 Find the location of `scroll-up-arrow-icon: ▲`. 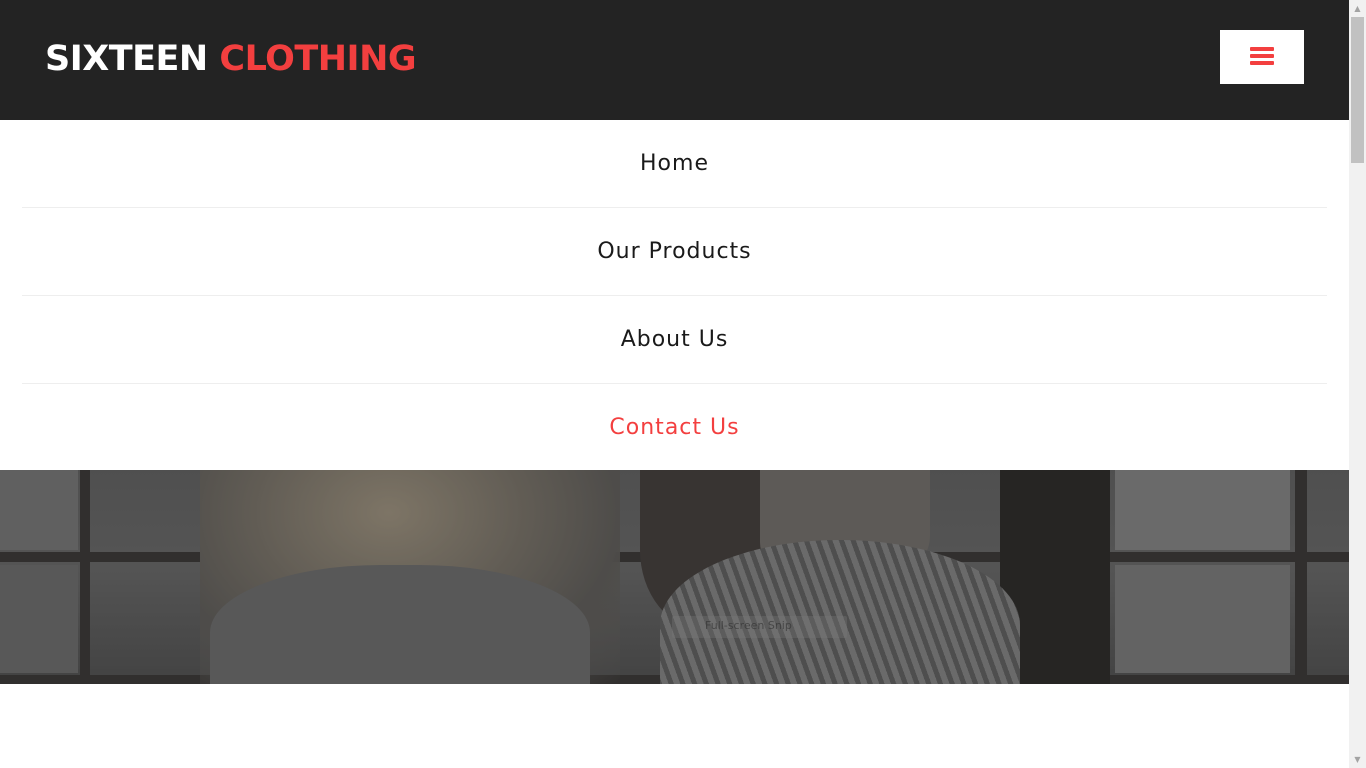

scroll-up-arrow-icon: ▲ is located at coordinates (1357, 8).